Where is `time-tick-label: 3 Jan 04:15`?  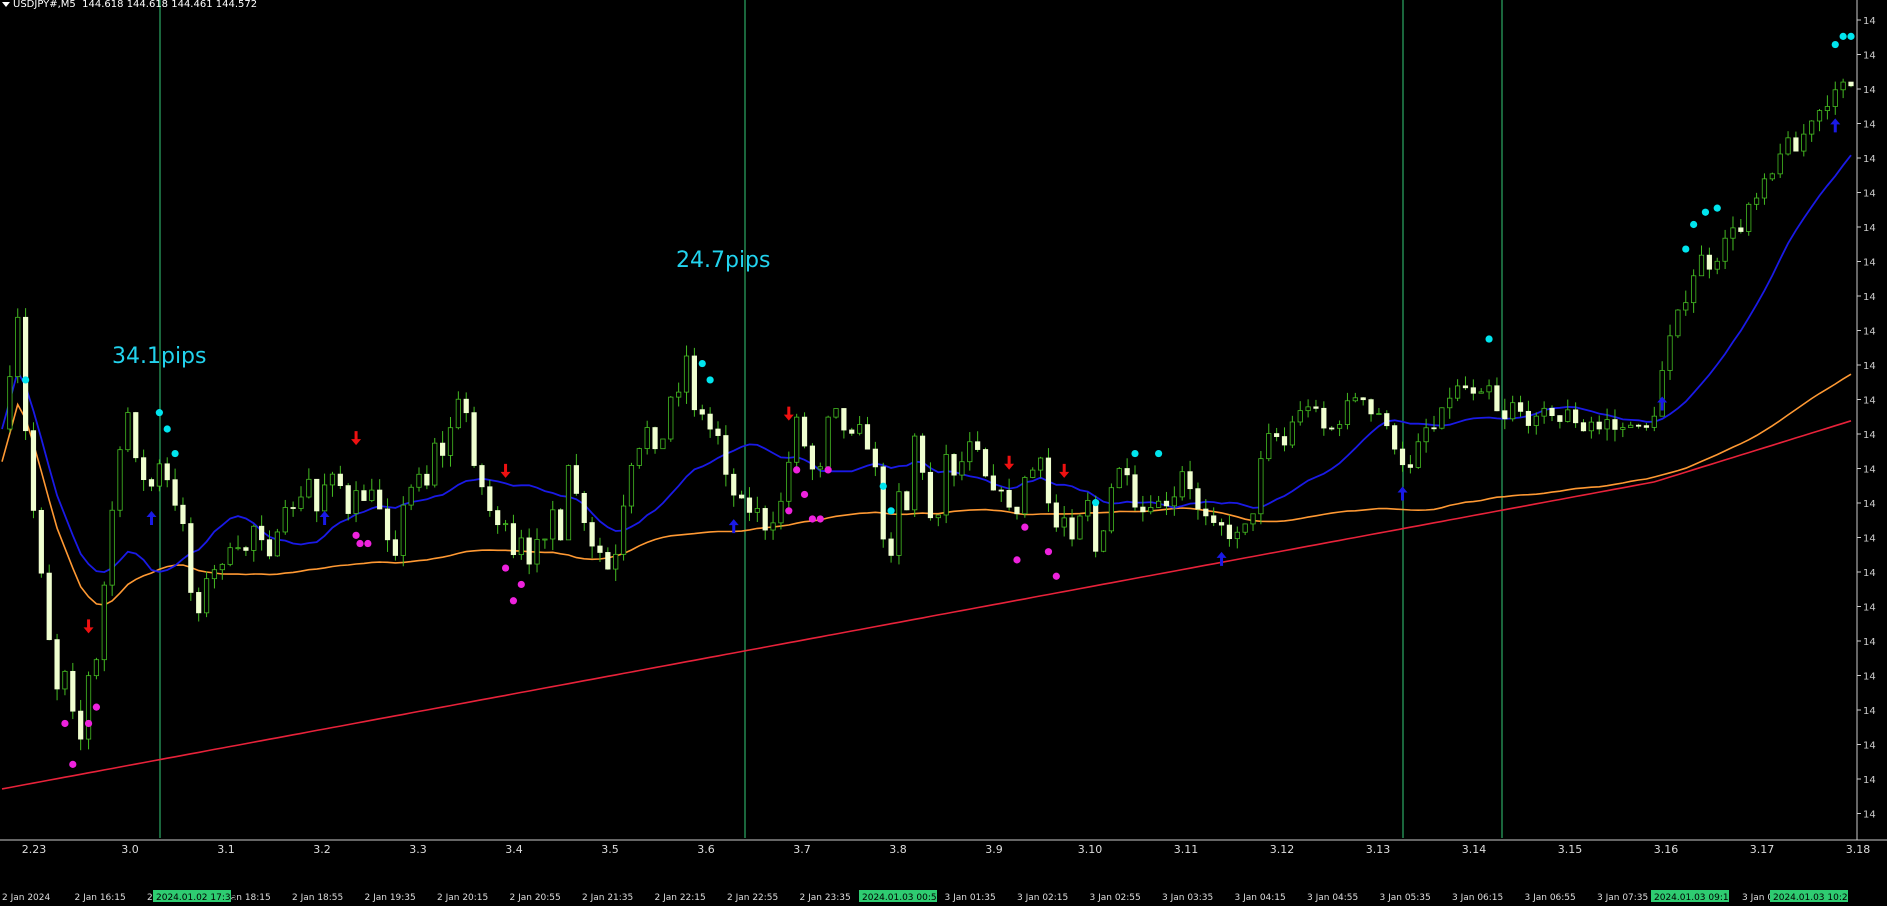
time-tick-label: 3 Jan 04:15 is located at coordinates (1260, 898).